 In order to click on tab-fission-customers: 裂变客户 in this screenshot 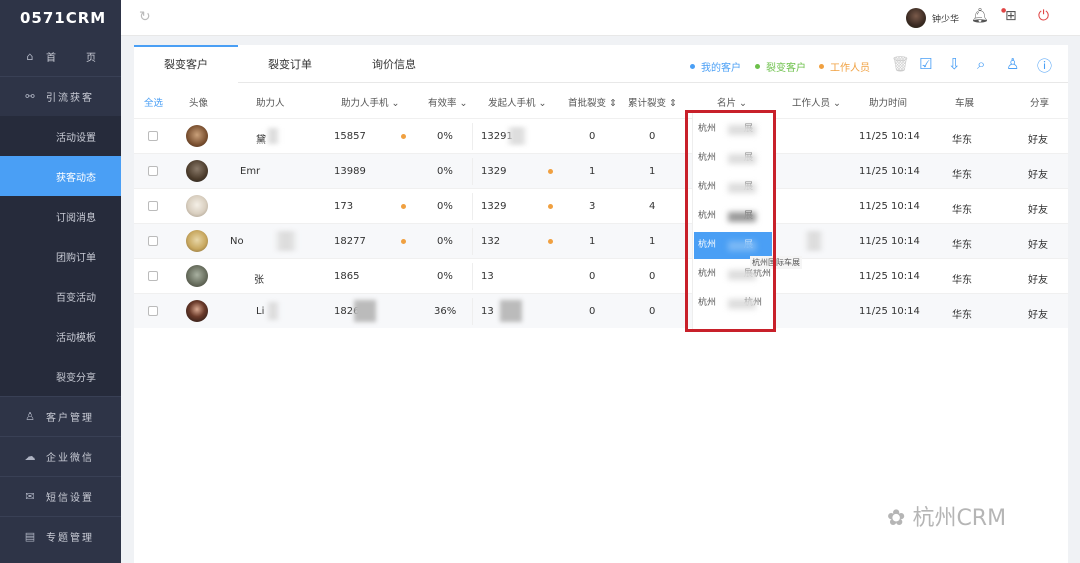, I will do `click(186, 64)`.